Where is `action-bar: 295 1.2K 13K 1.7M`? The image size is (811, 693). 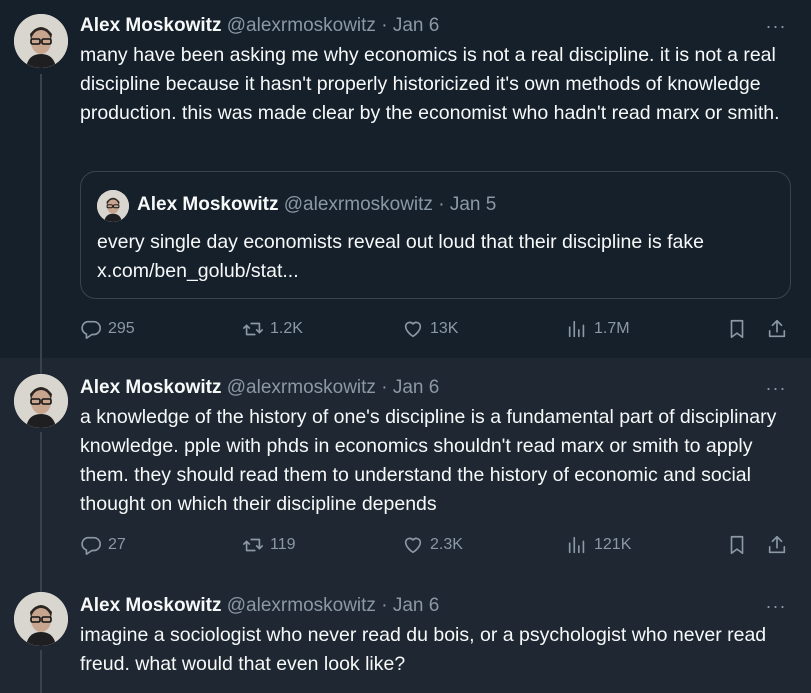
action-bar: 295 1.2K 13K 1.7M is located at coordinates (436, 329).